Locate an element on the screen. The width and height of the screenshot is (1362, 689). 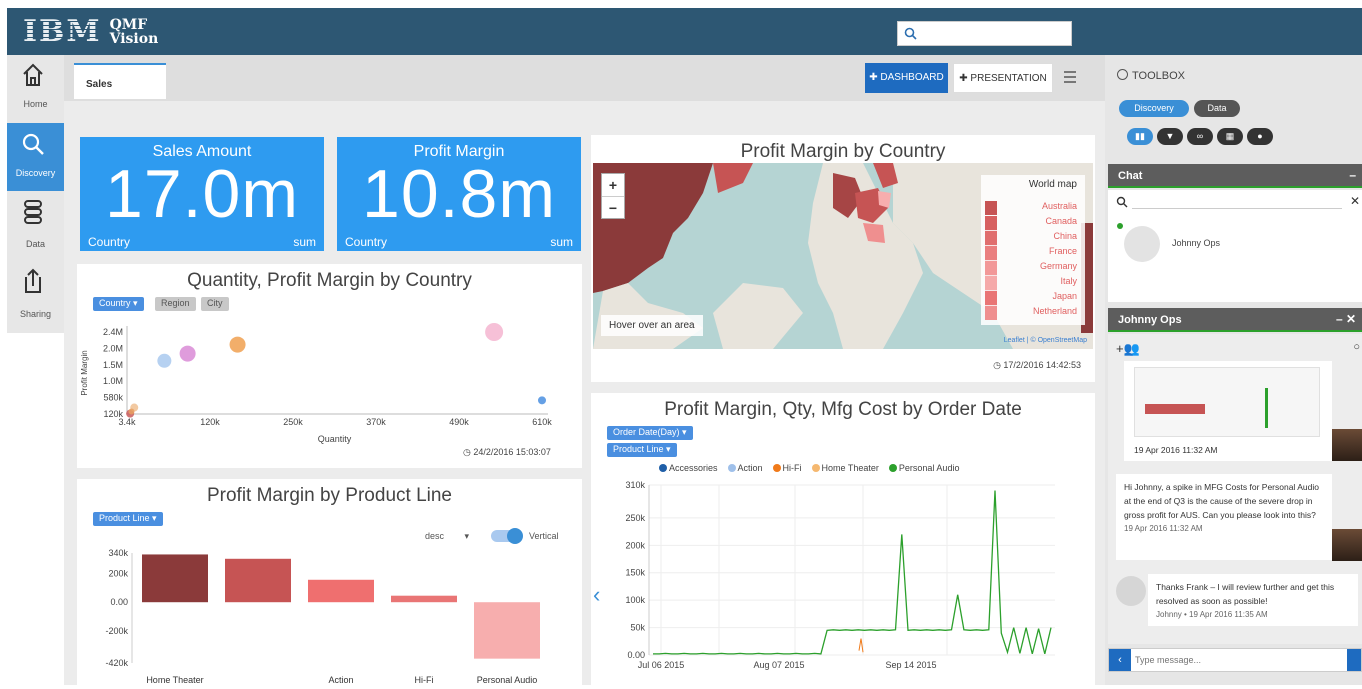
scatter-title: Quantity, Profit Margin by Country is located at coordinates (329, 280).